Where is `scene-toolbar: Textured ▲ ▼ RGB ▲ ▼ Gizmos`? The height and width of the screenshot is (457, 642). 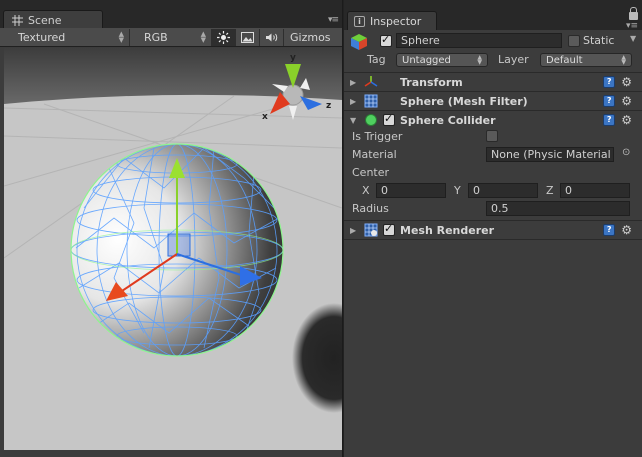 scene-toolbar: Textured ▲ ▼ RGB ▲ ▼ Gizmos is located at coordinates (171, 37).